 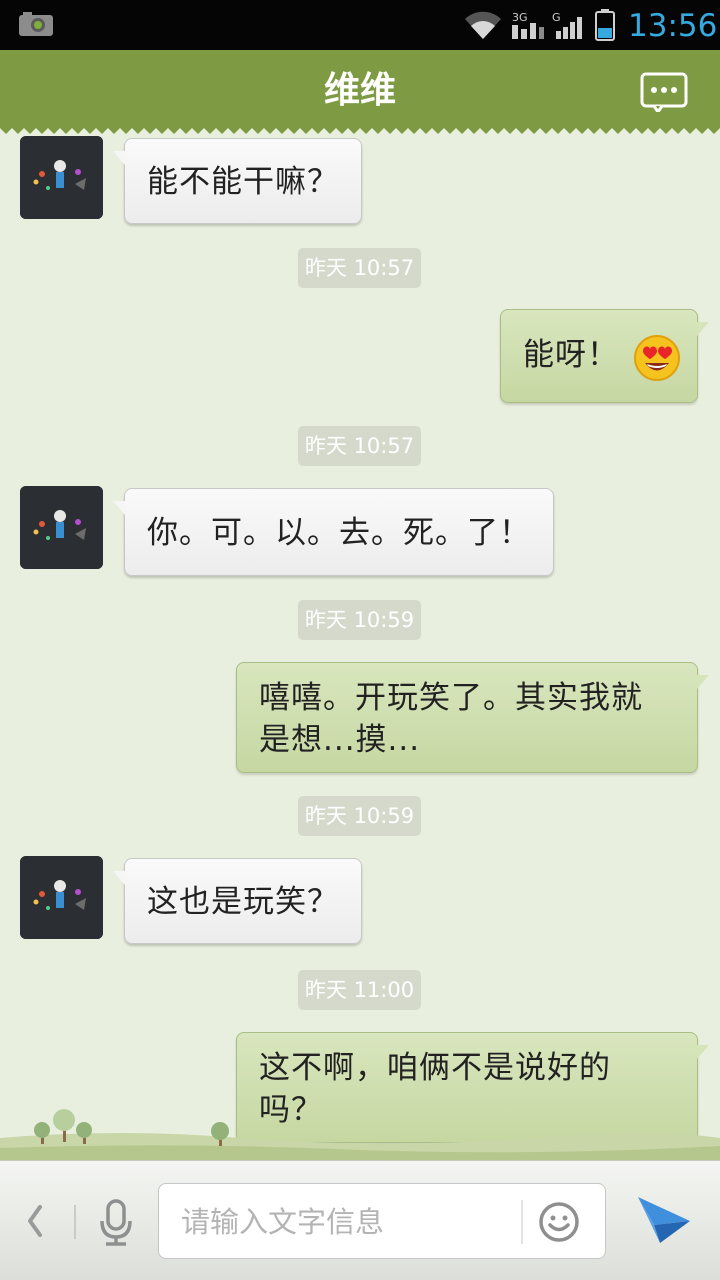 What do you see at coordinates (451, 698) in the screenshot?
I see `message-text-line: 嘻嘻。开玩笑了。其实我就` at bounding box center [451, 698].